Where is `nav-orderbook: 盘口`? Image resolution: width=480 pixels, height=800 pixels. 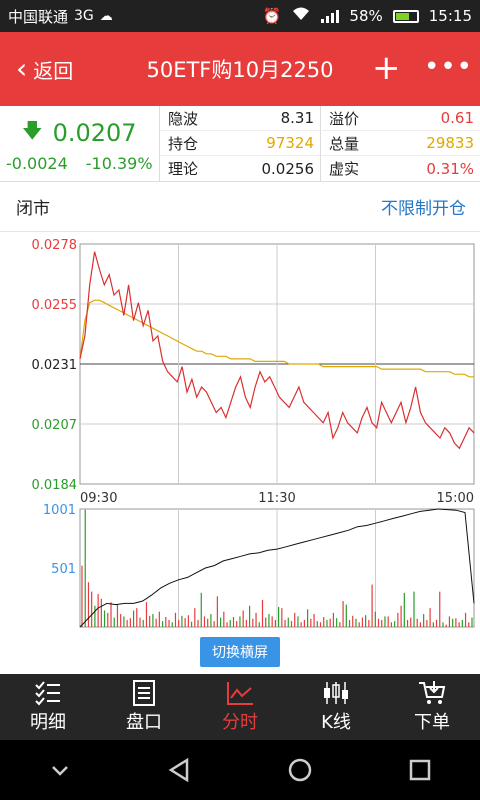
nav-orderbook: 盘口 is located at coordinates (144, 707).